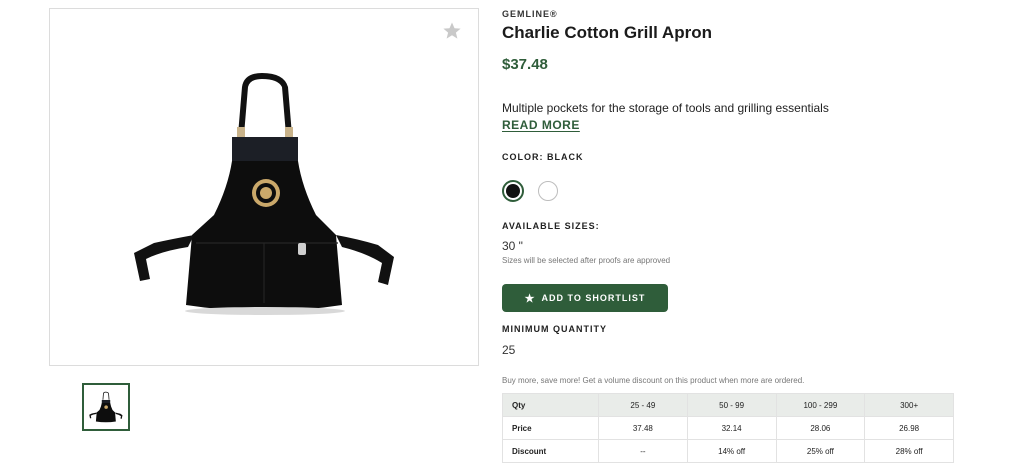 This screenshot has height=475, width=1024. What do you see at coordinates (643, 451) in the screenshot?
I see `table-cell: --` at bounding box center [643, 451].